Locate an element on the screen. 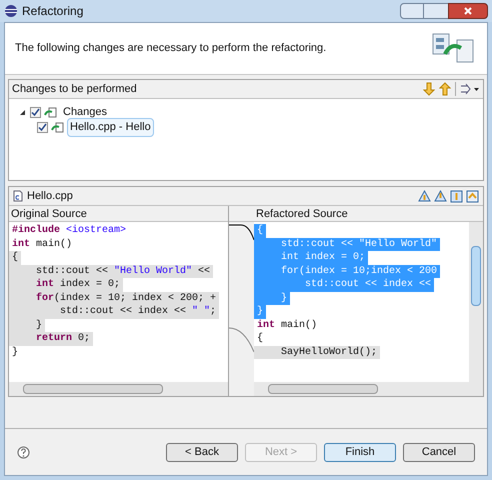 This screenshot has height=480, width=492. sphere-icon is located at coordinates (11, 11).